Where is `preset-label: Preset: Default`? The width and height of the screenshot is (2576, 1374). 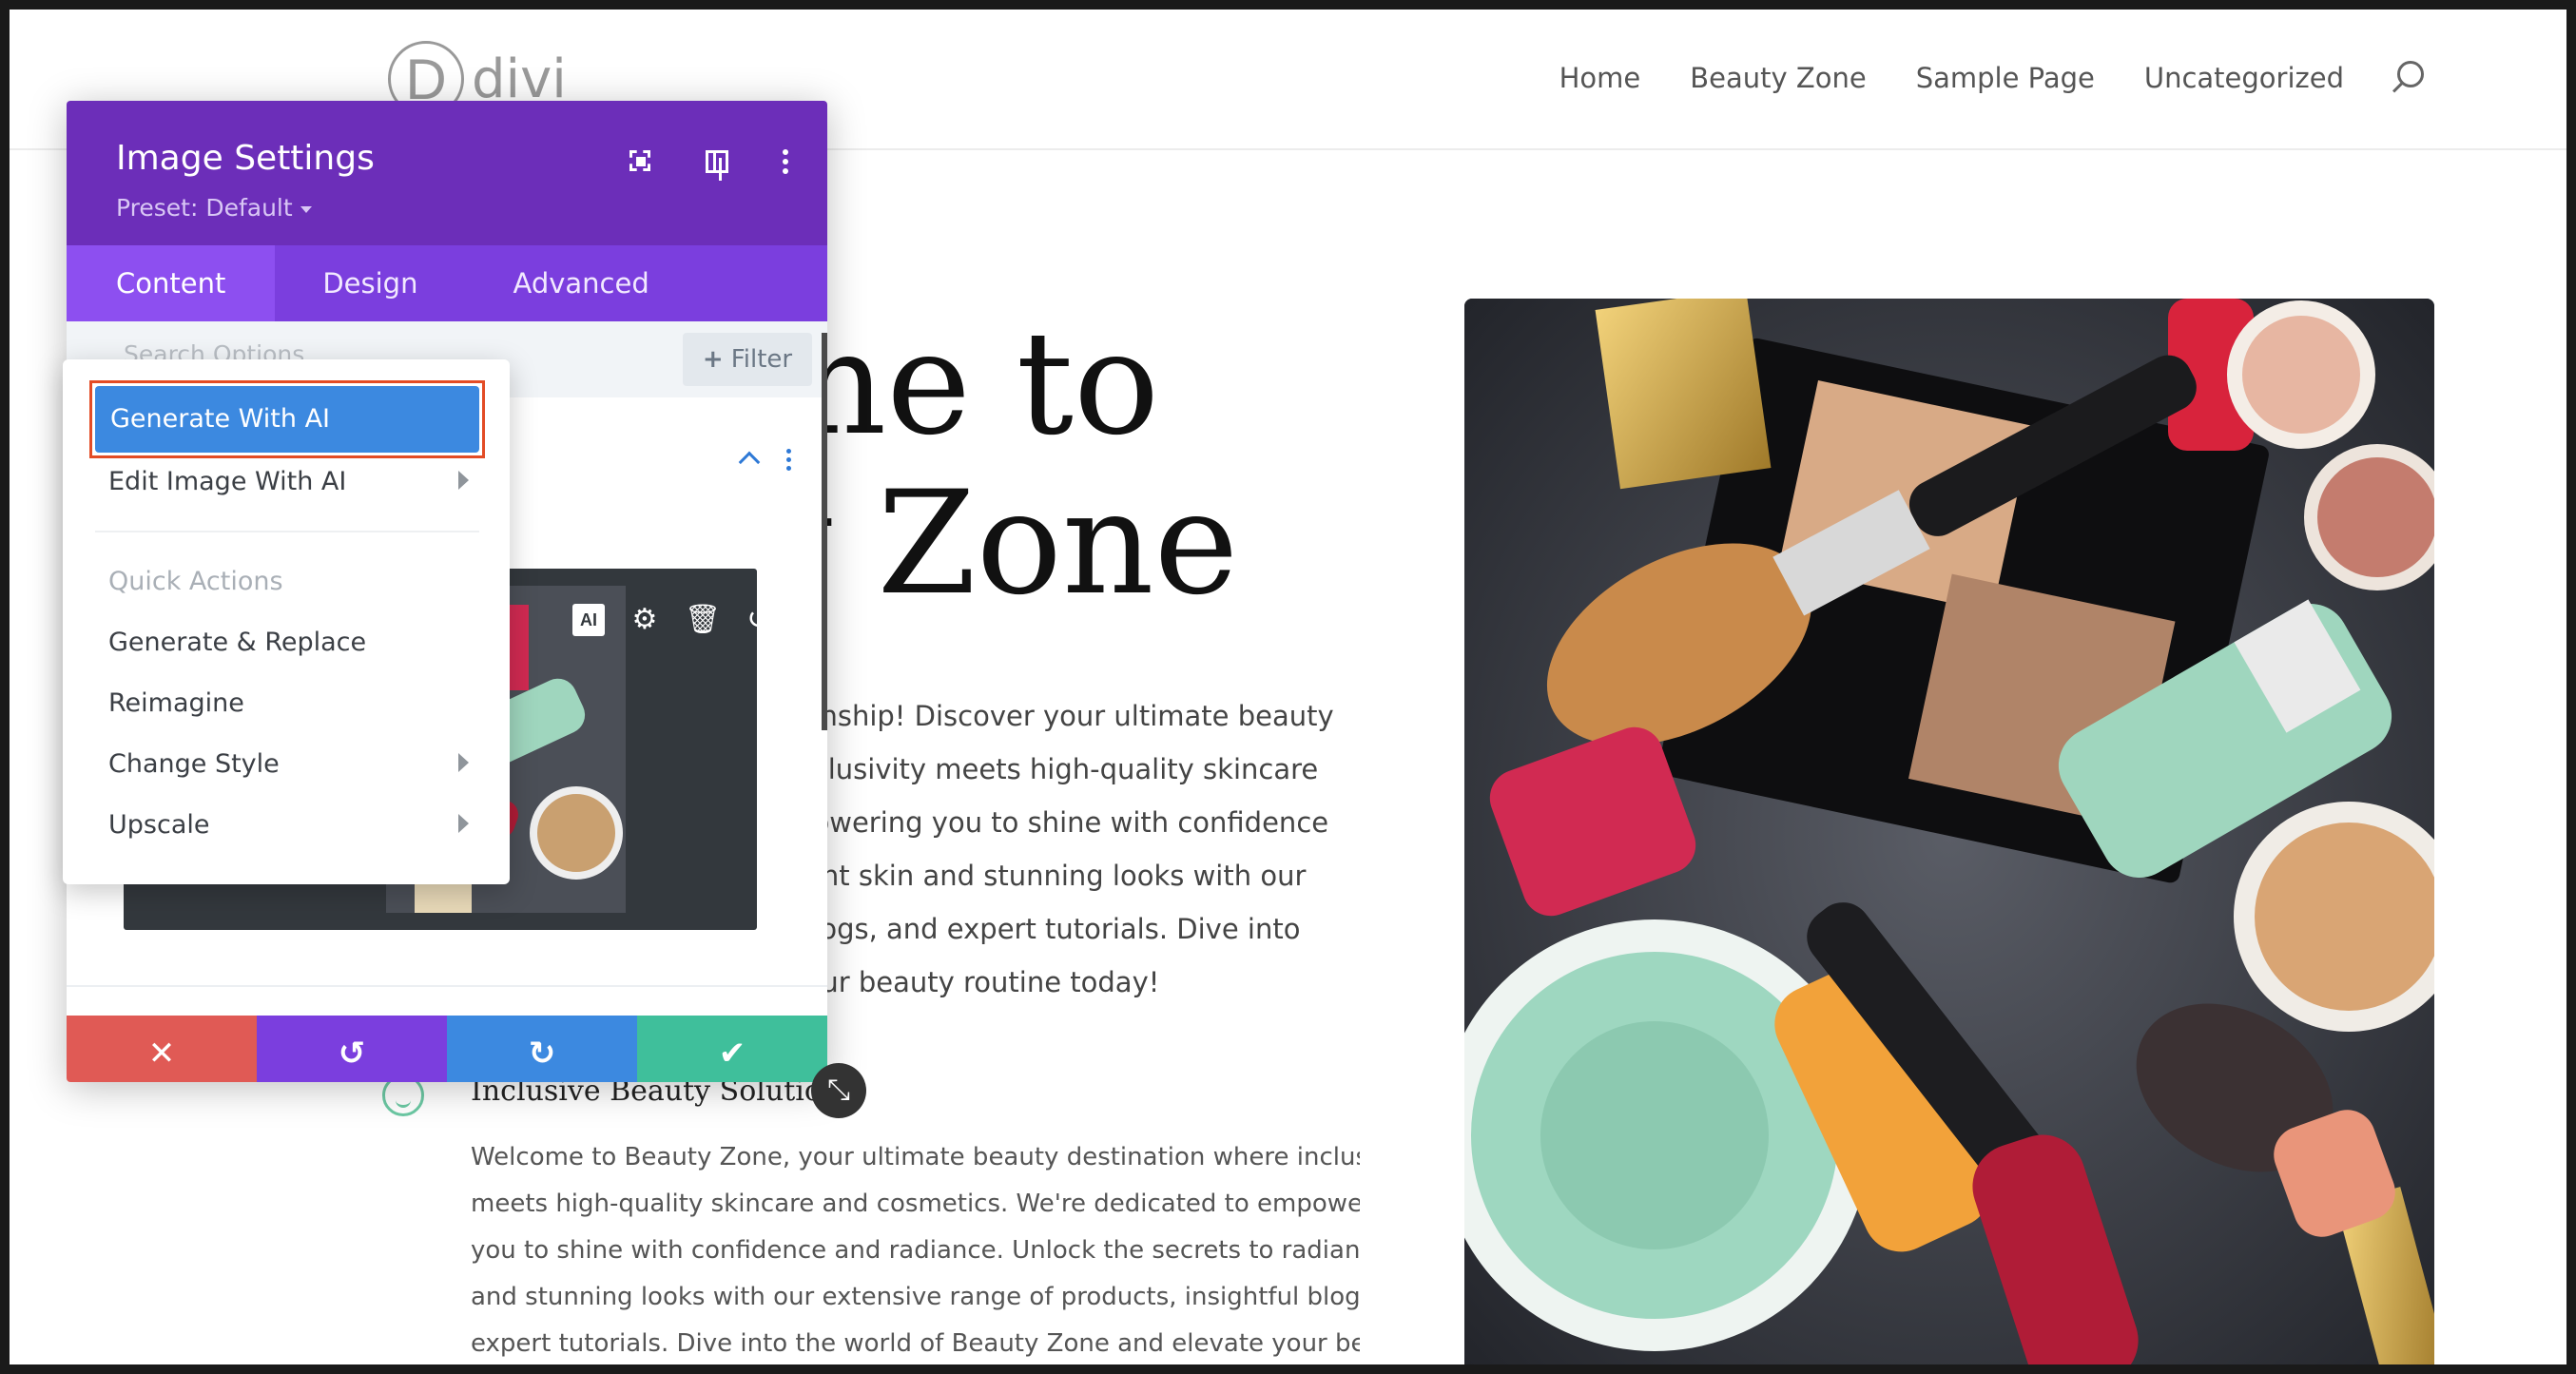 preset-label: Preset: Default is located at coordinates (204, 208).